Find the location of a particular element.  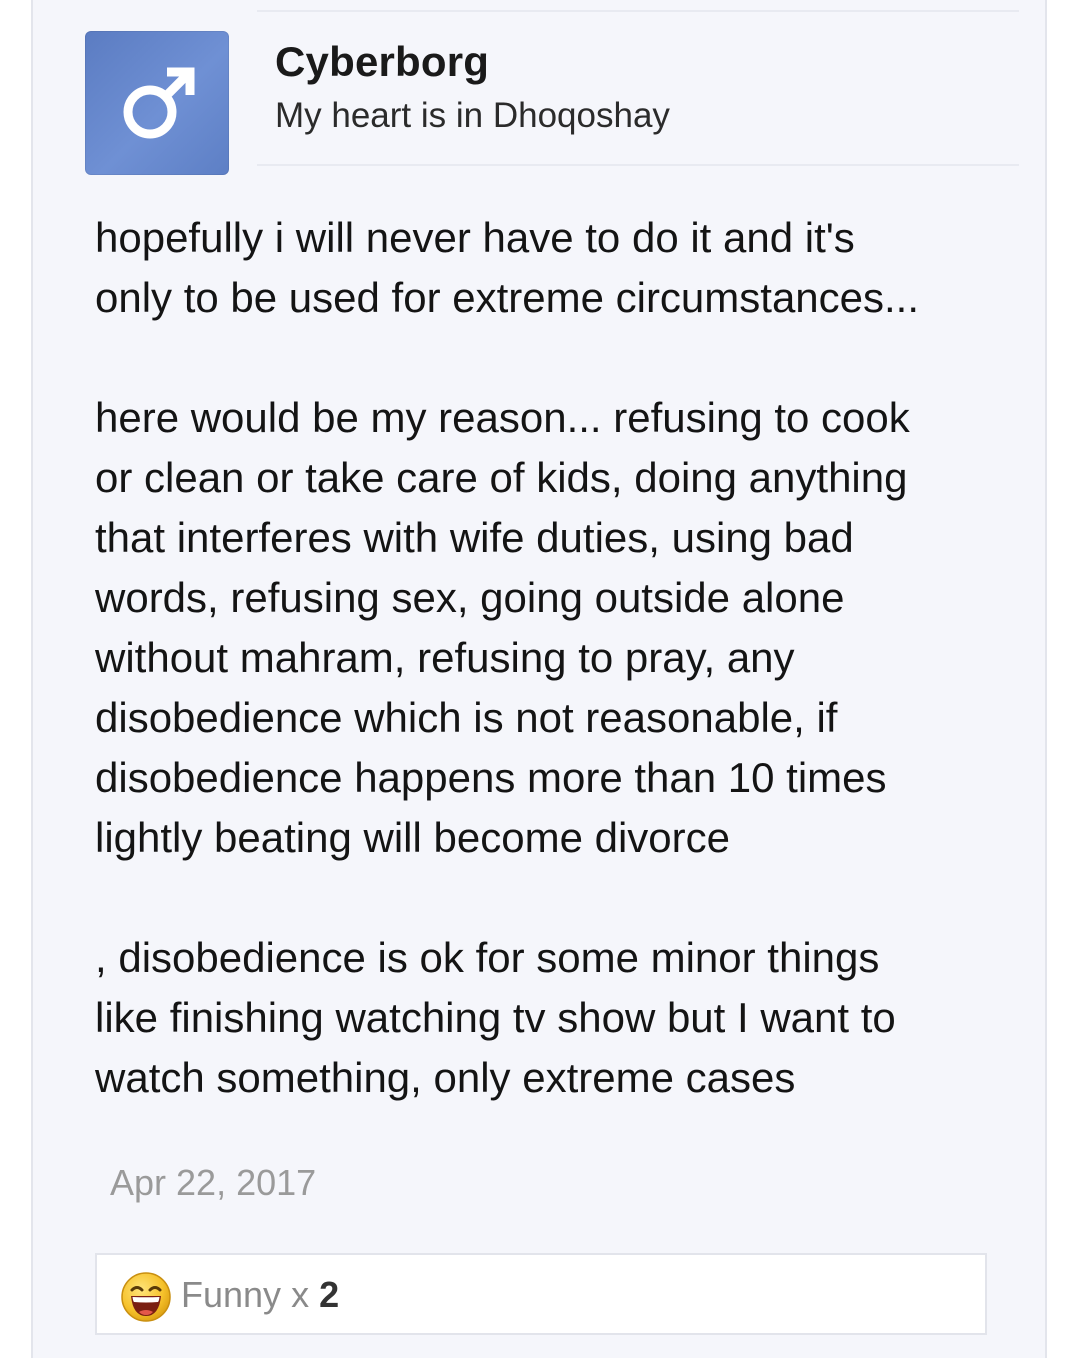

reaction-count: 2 is located at coordinates (329, 1294).